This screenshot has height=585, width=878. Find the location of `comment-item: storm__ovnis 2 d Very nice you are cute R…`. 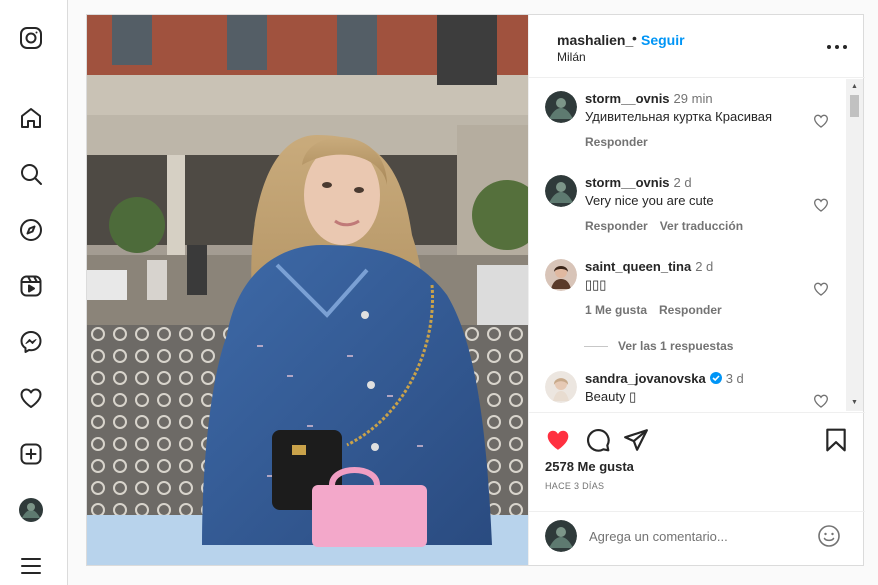

comment-item: storm__ovnis 2 d Very nice you are cute R… is located at coordinates (695, 210).